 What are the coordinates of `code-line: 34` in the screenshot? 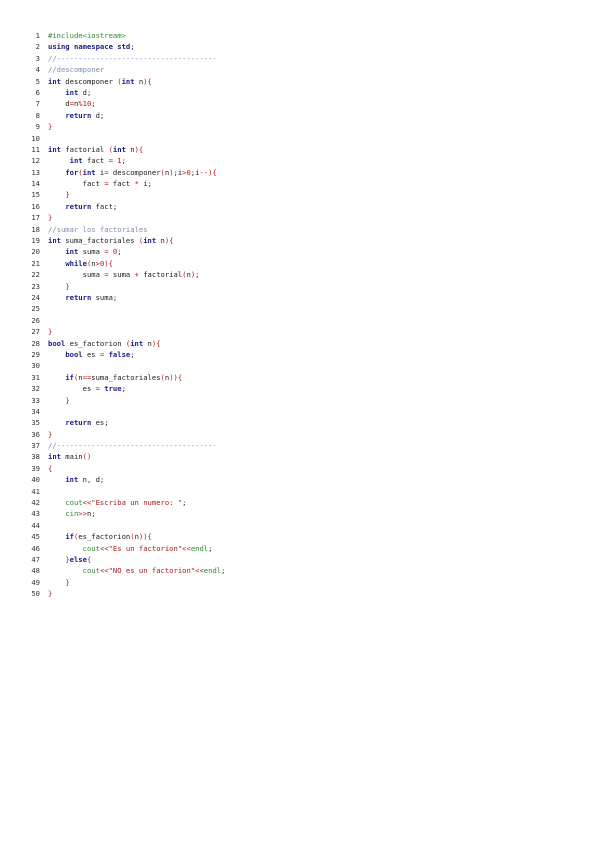 It's located at (127, 411).